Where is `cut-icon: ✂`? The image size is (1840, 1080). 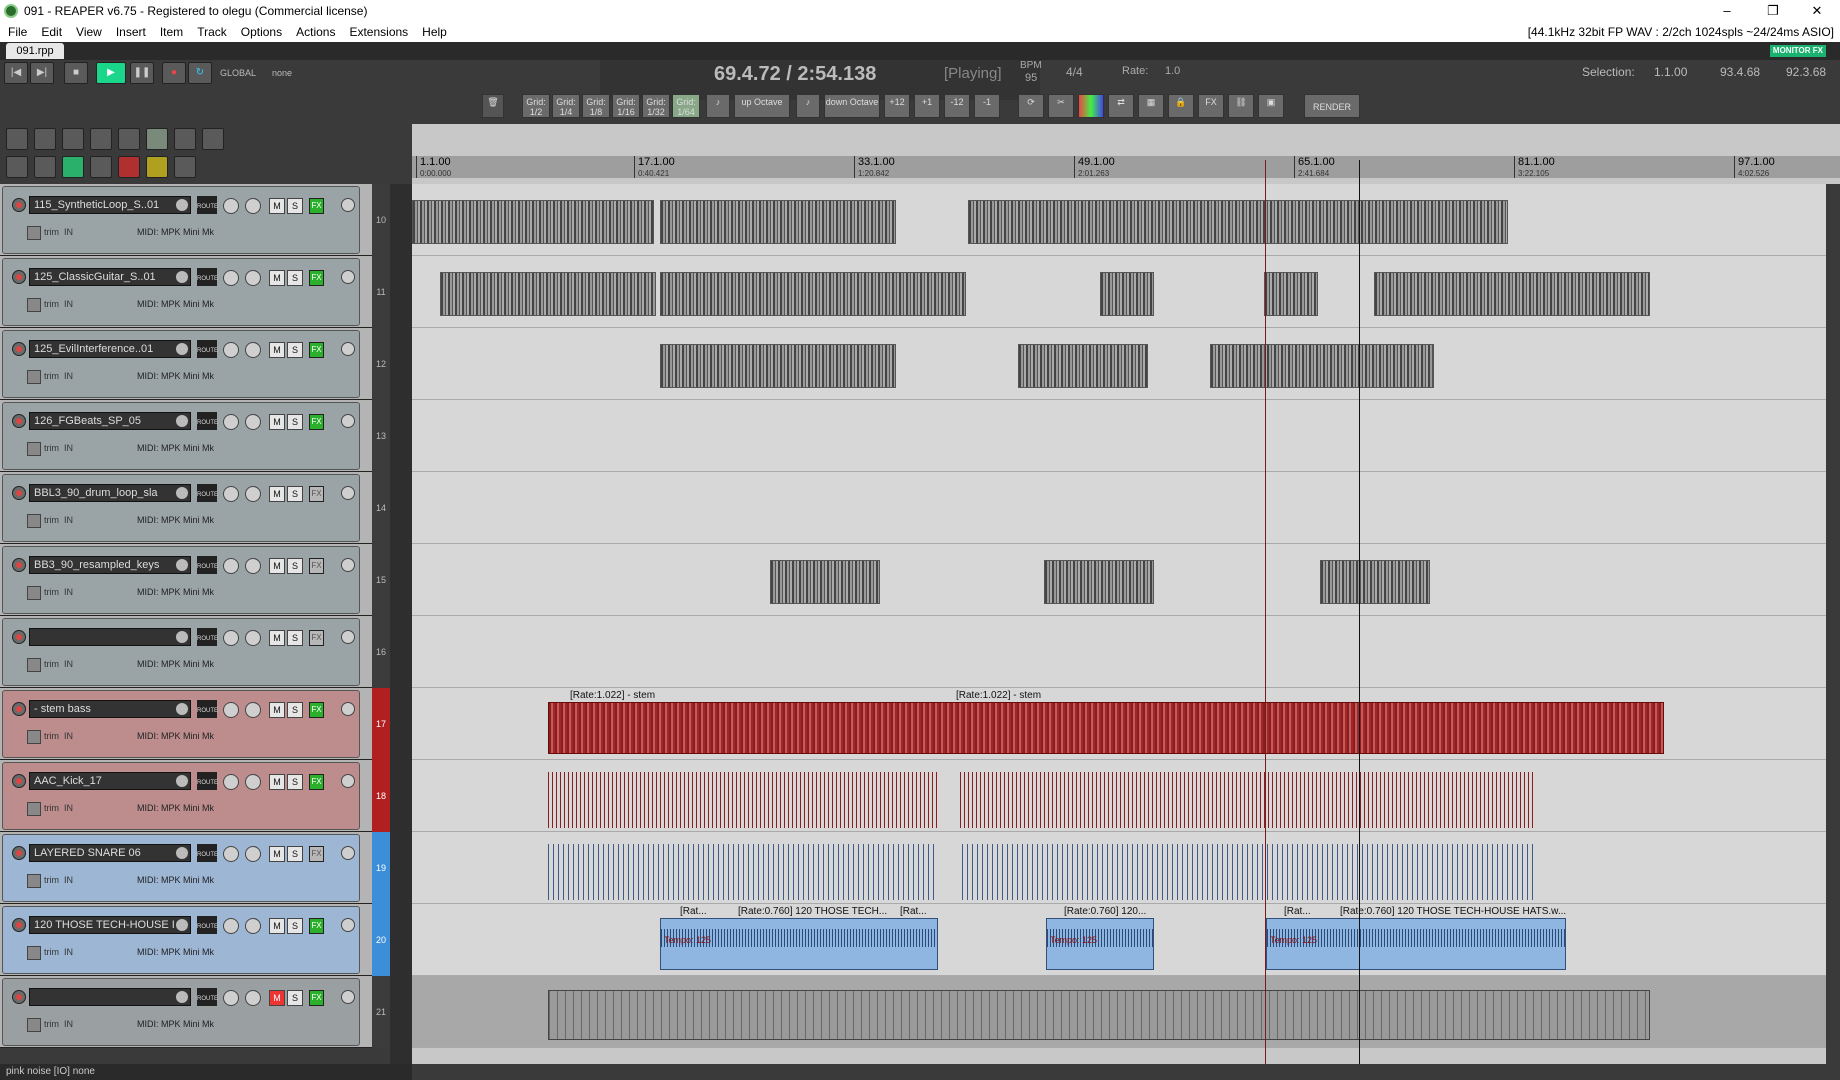
cut-icon: ✂ is located at coordinates (1061, 106).